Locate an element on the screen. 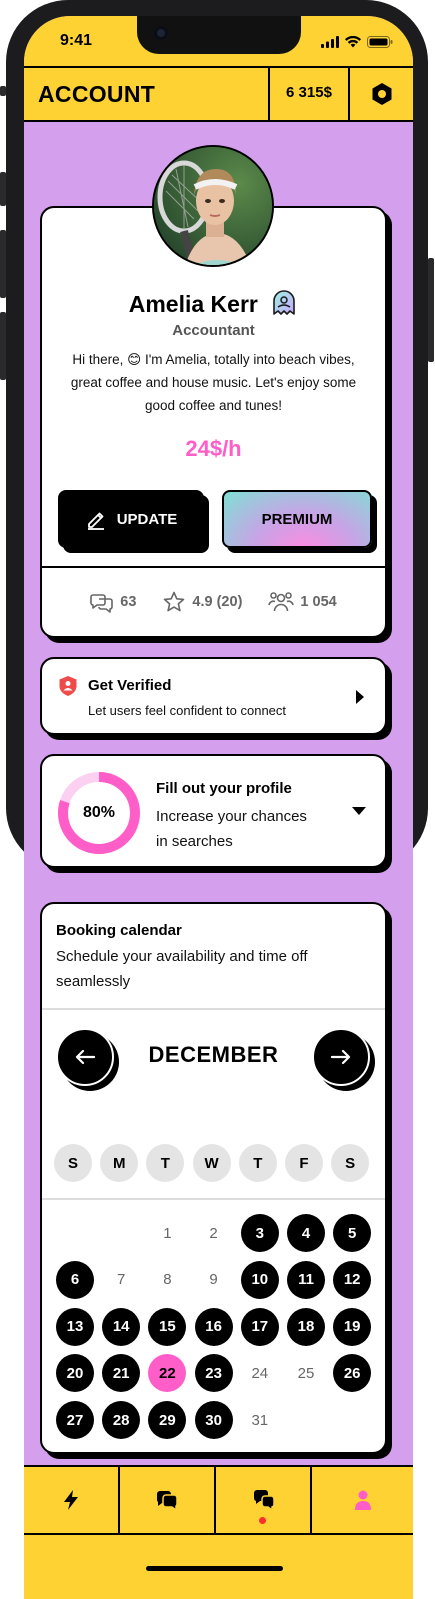 This screenshot has height=1599, width=435. tab-activity is located at coordinates (71, 1500).